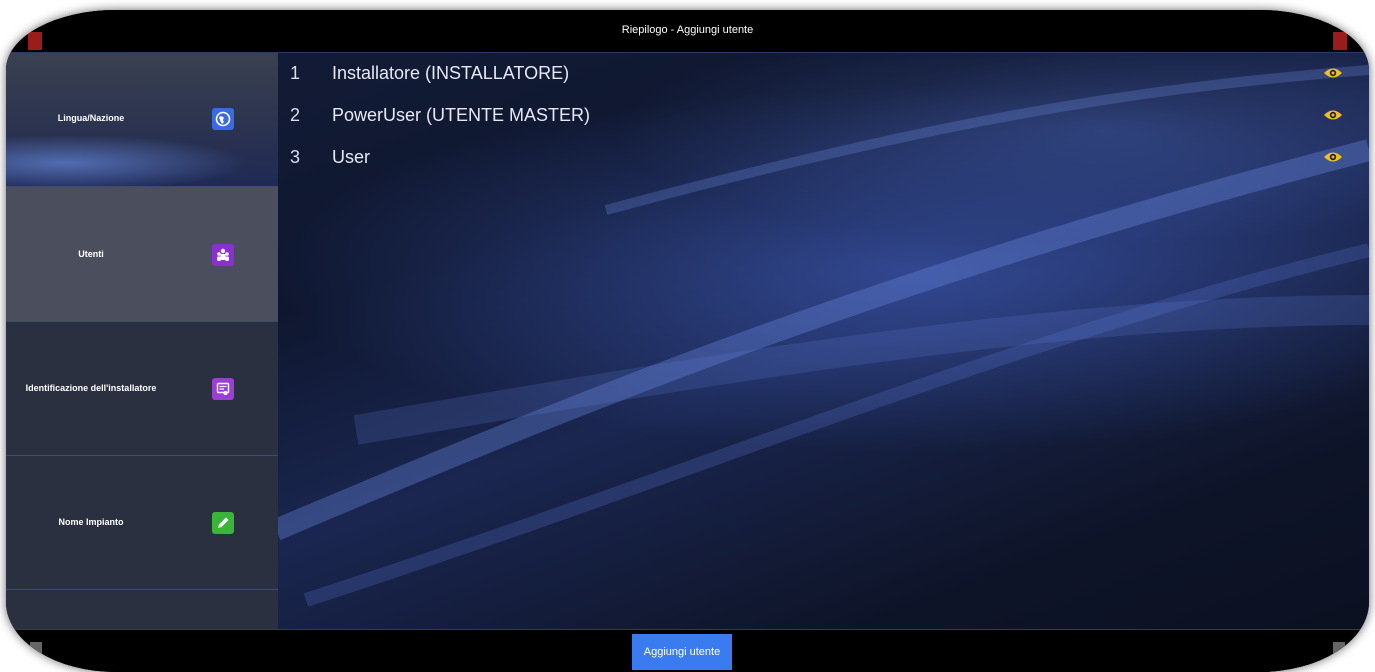  Describe the element at coordinates (223, 389) in the screenshot. I see `id-badge-icon` at that location.